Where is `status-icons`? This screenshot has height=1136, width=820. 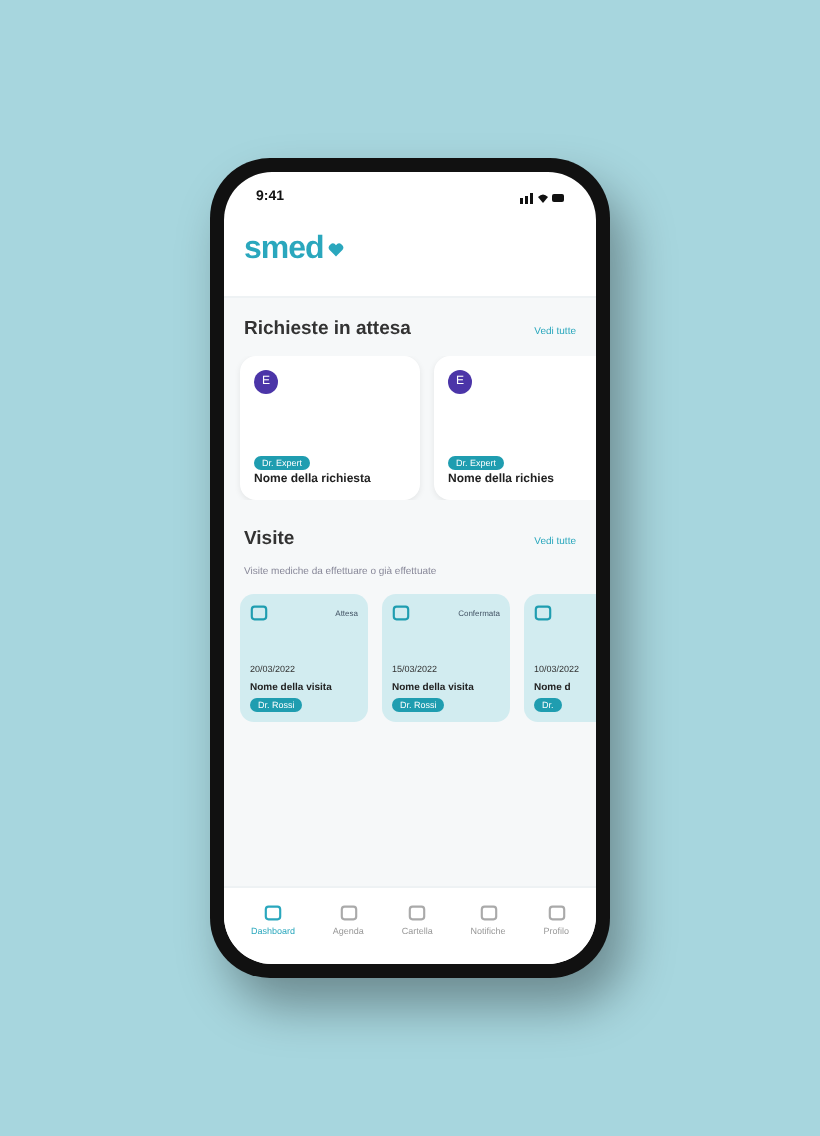
status-icons is located at coordinates (542, 197).